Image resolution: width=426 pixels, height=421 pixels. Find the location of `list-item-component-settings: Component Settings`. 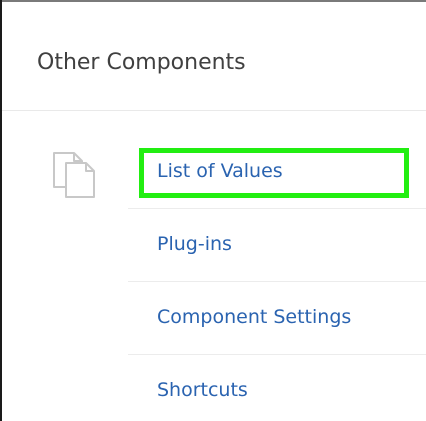

list-item-component-settings: Component Settings is located at coordinates (277, 318).